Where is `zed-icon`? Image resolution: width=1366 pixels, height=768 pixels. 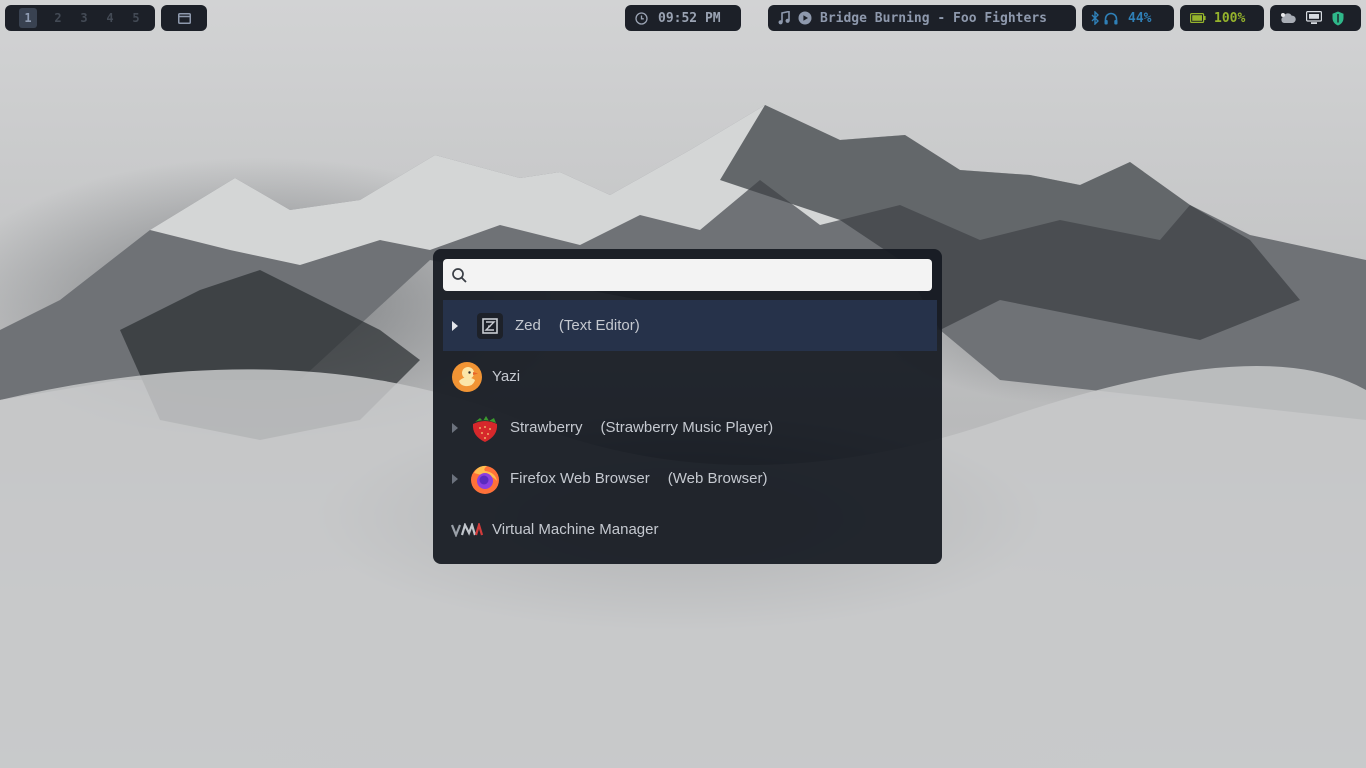
zed-icon is located at coordinates (490, 326).